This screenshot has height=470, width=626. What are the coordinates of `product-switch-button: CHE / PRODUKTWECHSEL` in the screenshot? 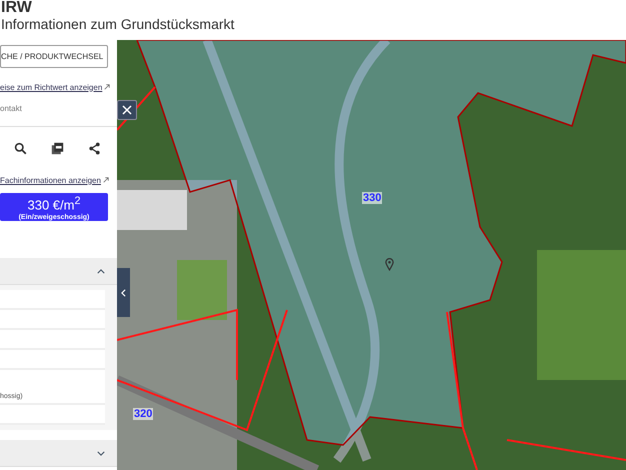 It's located at (54, 56).